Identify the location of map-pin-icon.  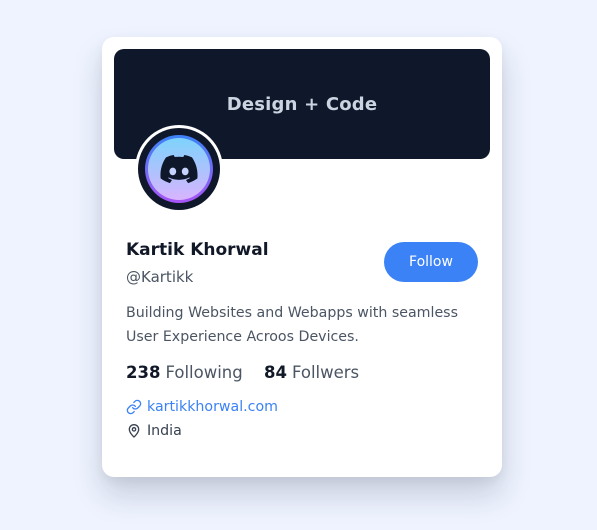
(134, 431).